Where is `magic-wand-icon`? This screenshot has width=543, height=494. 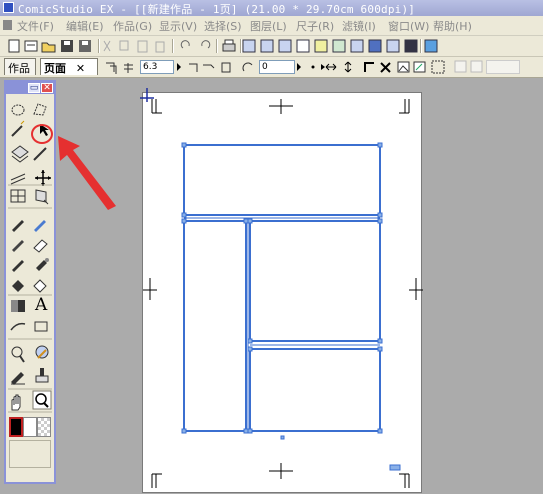 magic-wand-icon is located at coordinates (18, 128).